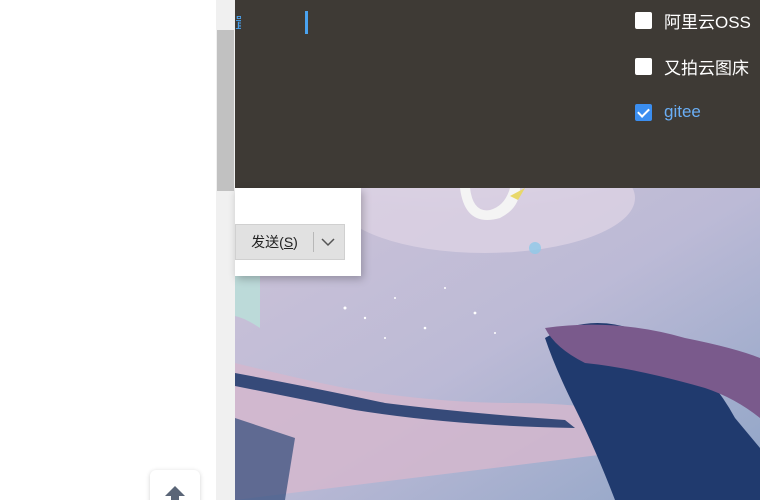  I want to click on send-button-text: 发送(, so click(267, 242).